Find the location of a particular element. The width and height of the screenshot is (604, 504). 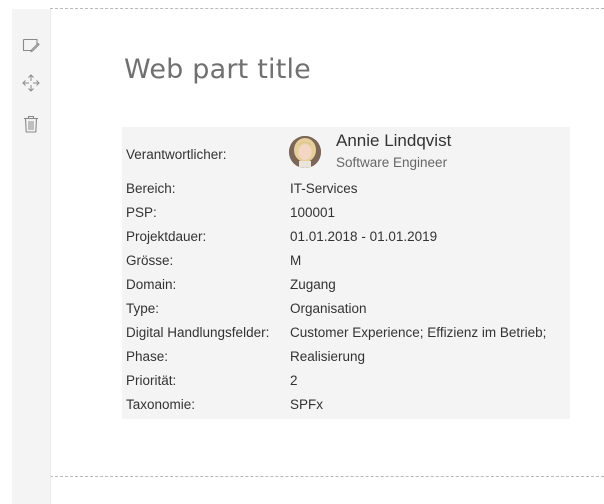

detail-label: Bereich: is located at coordinates (151, 188).